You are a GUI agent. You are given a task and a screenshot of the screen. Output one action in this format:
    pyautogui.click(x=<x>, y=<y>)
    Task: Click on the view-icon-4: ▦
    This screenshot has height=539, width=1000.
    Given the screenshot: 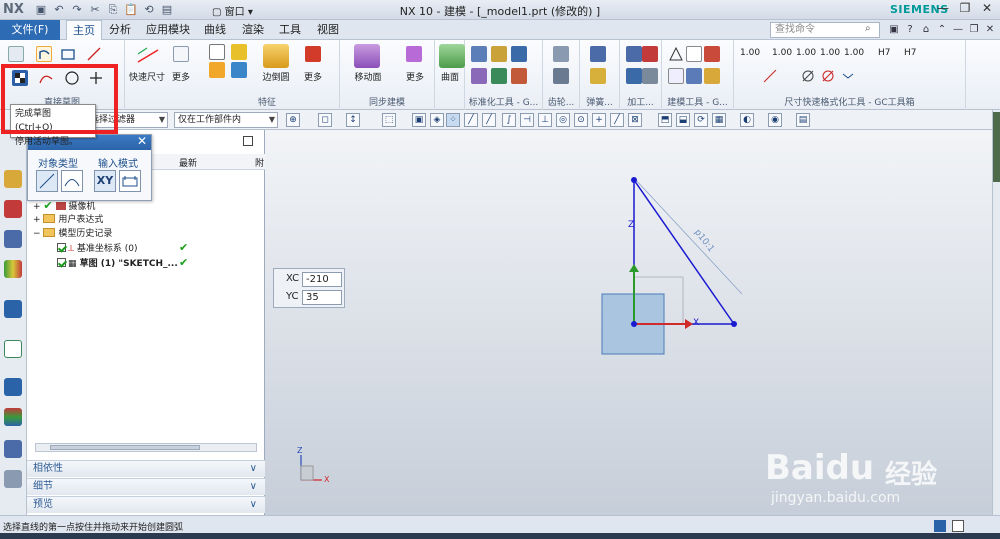 What is the action you would take?
    pyautogui.click(x=719, y=120)
    